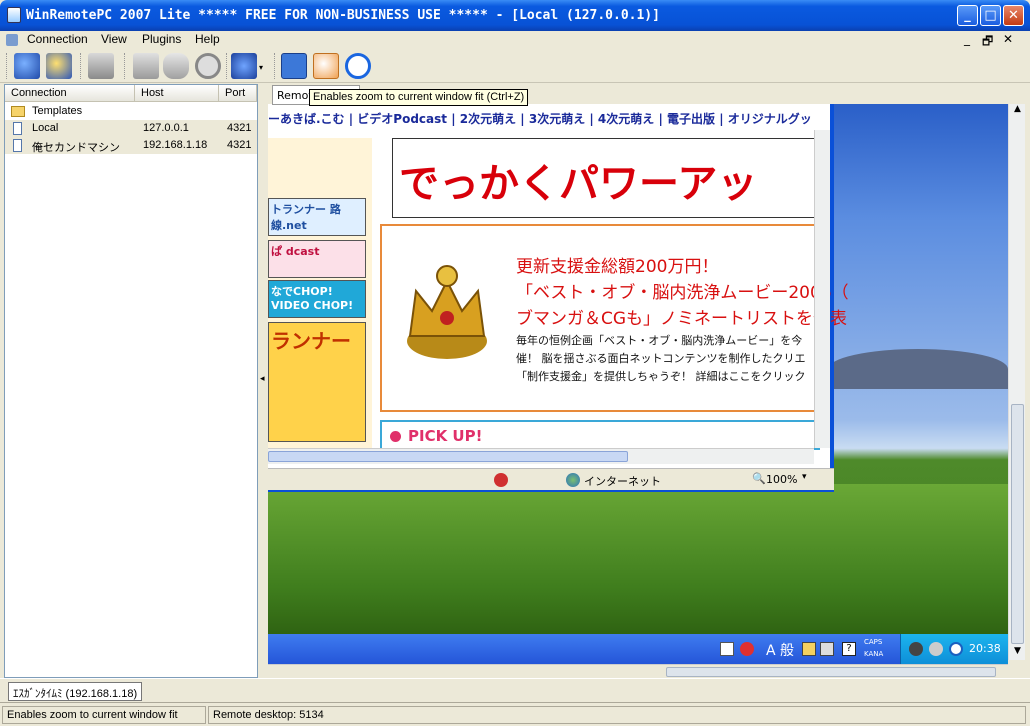  Describe the element at coordinates (75, 691) in the screenshot. I see `tab-connection: ｴｽｶﾞﾝﾀｲﾑﾐ (192.168.1.18)` at that location.